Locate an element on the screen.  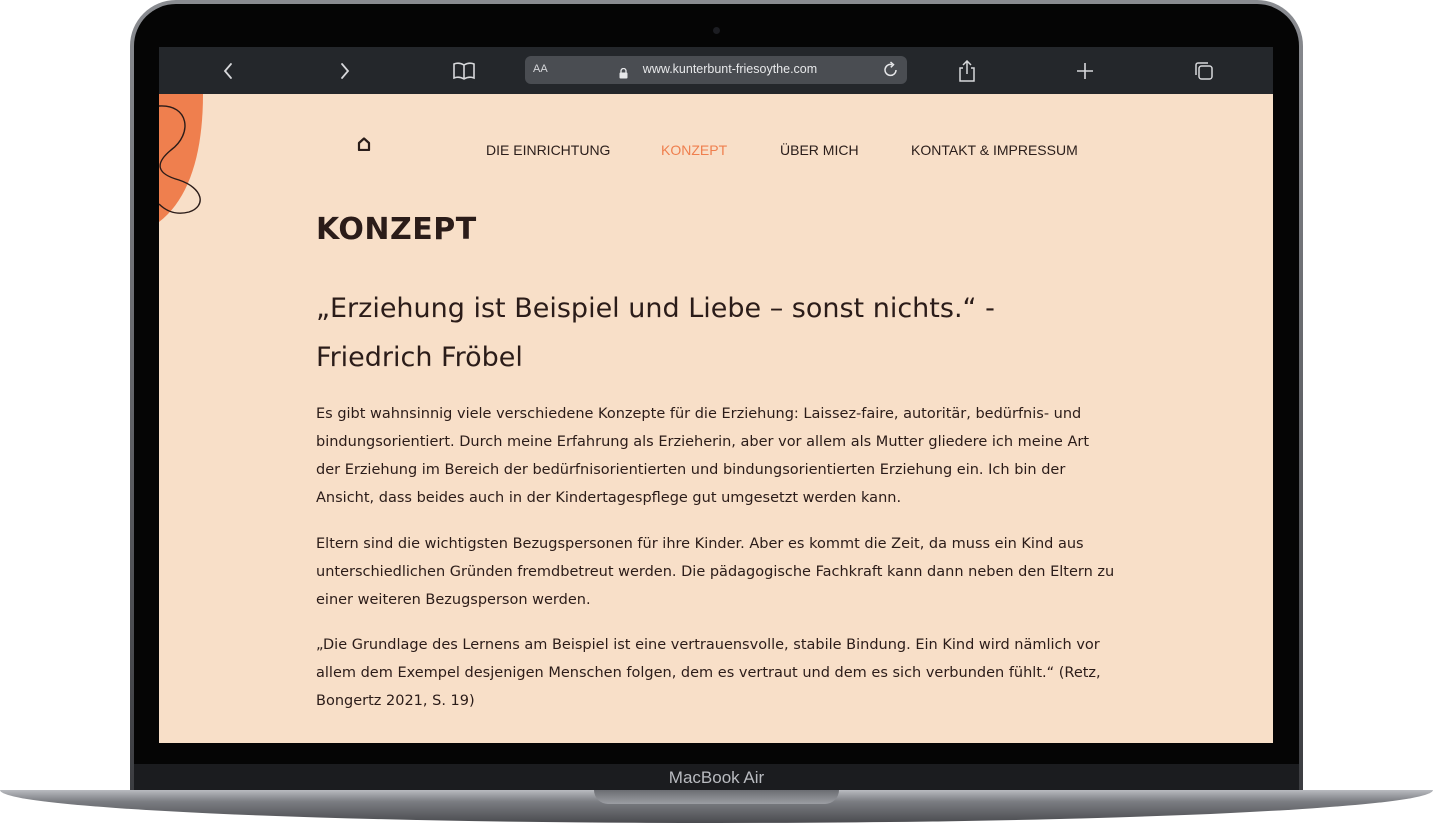
camera-icon is located at coordinates (716, 30).